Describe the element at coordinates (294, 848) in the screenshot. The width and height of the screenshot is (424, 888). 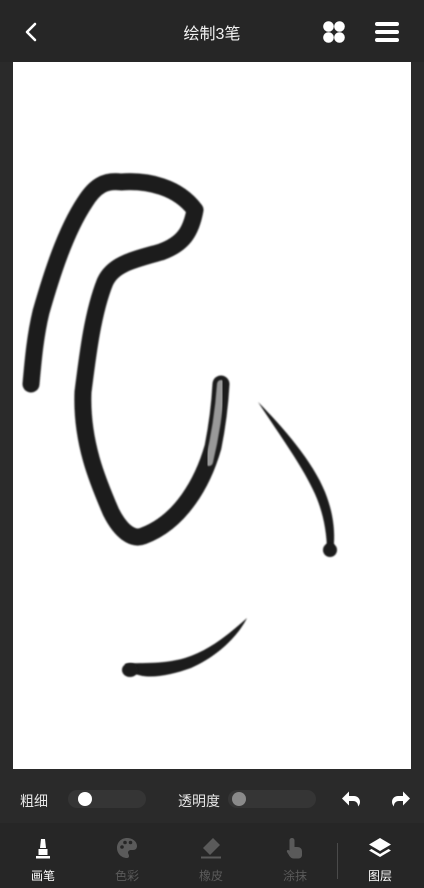
I see `smudge-finger-icon` at that location.